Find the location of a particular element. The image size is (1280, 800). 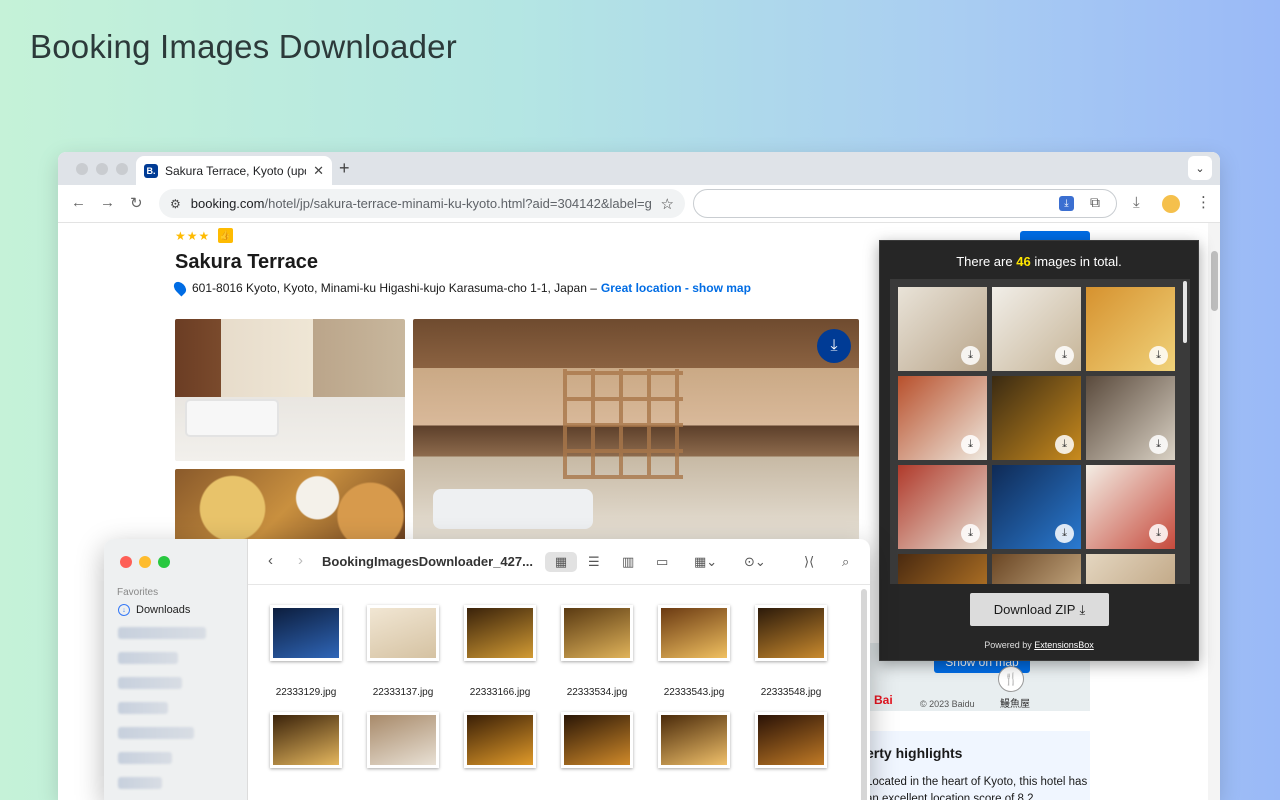

icon-view-icon: ▦ is located at coordinates (561, 562).